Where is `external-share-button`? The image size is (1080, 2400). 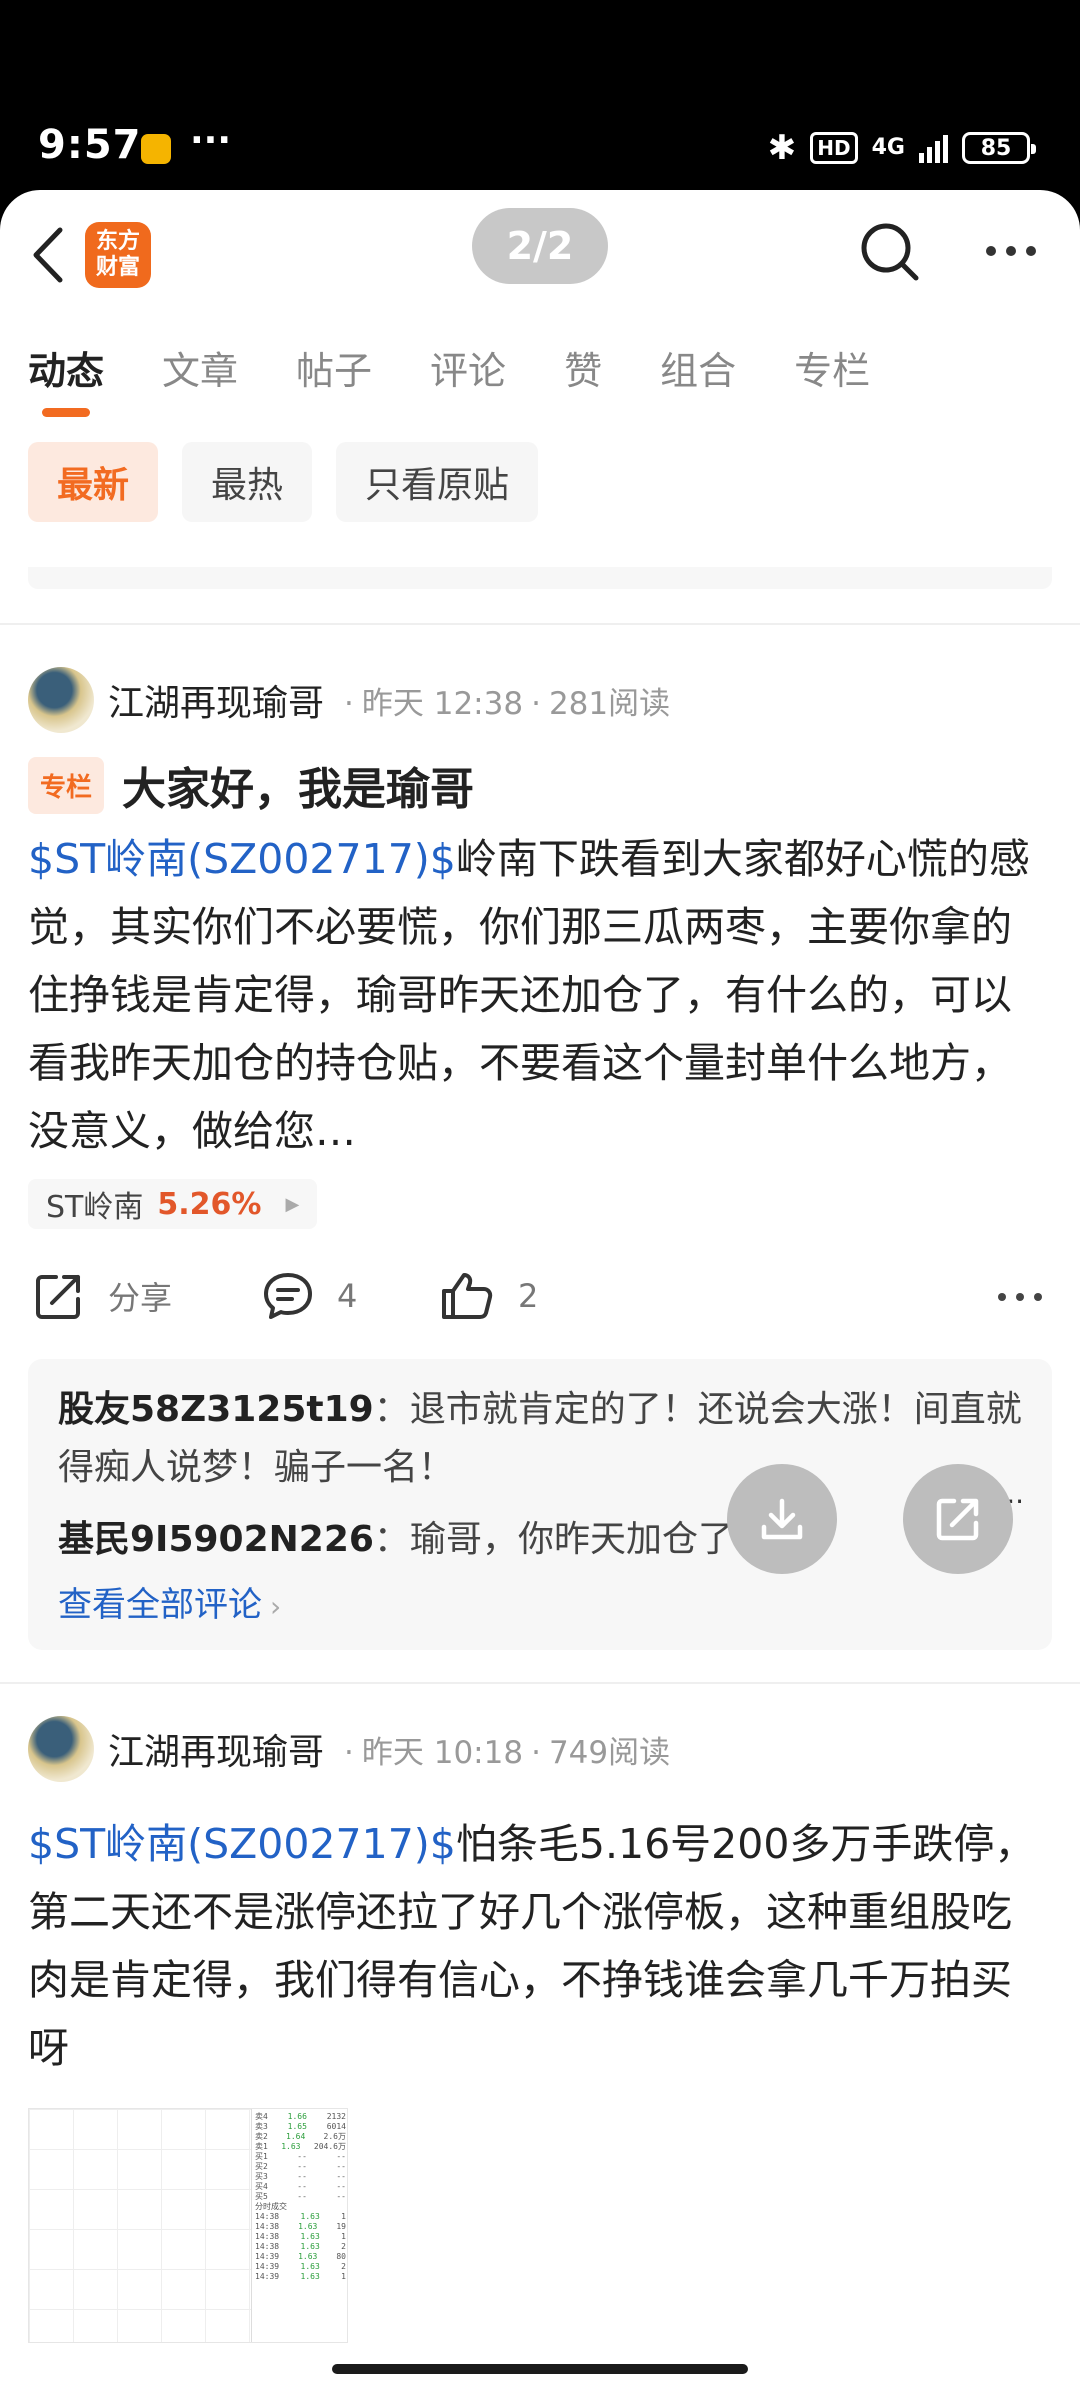 external-share-button is located at coordinates (958, 1519).